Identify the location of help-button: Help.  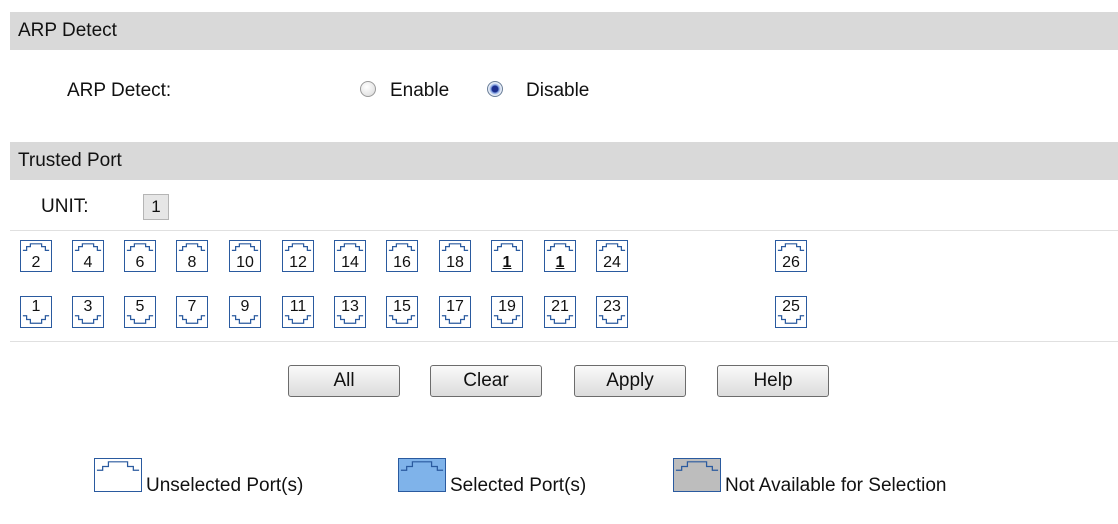
(773, 381).